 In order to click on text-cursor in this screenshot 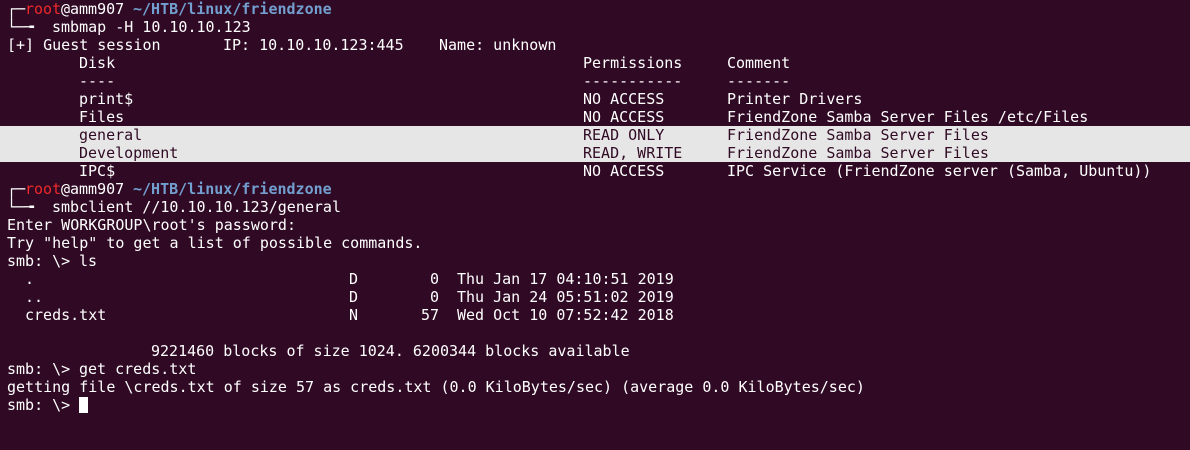, I will do `click(83, 405)`.